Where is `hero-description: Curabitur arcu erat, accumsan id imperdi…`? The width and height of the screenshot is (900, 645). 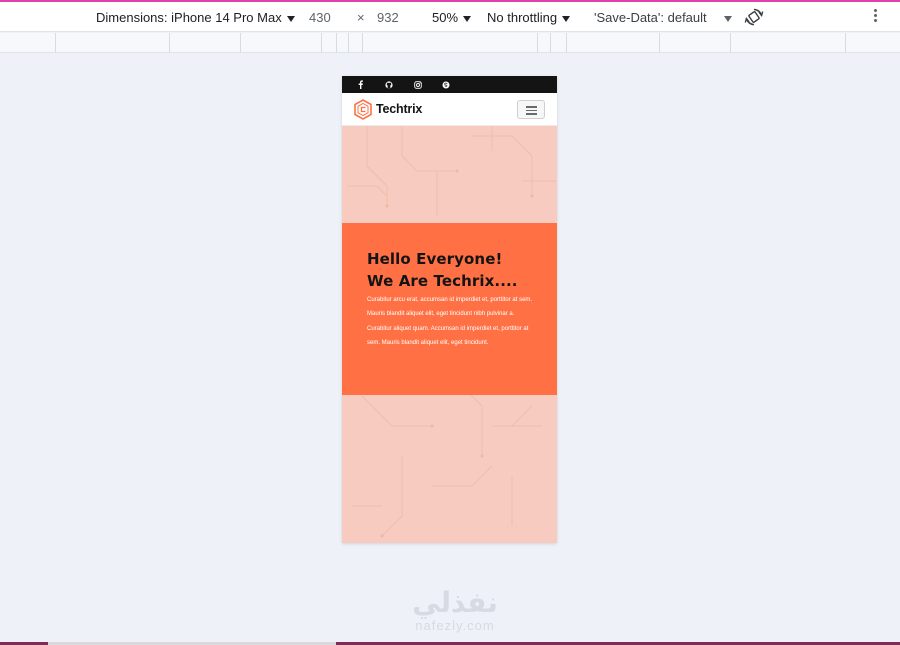 hero-description: Curabitur arcu erat, accumsan id imperdi… is located at coordinates (450, 322).